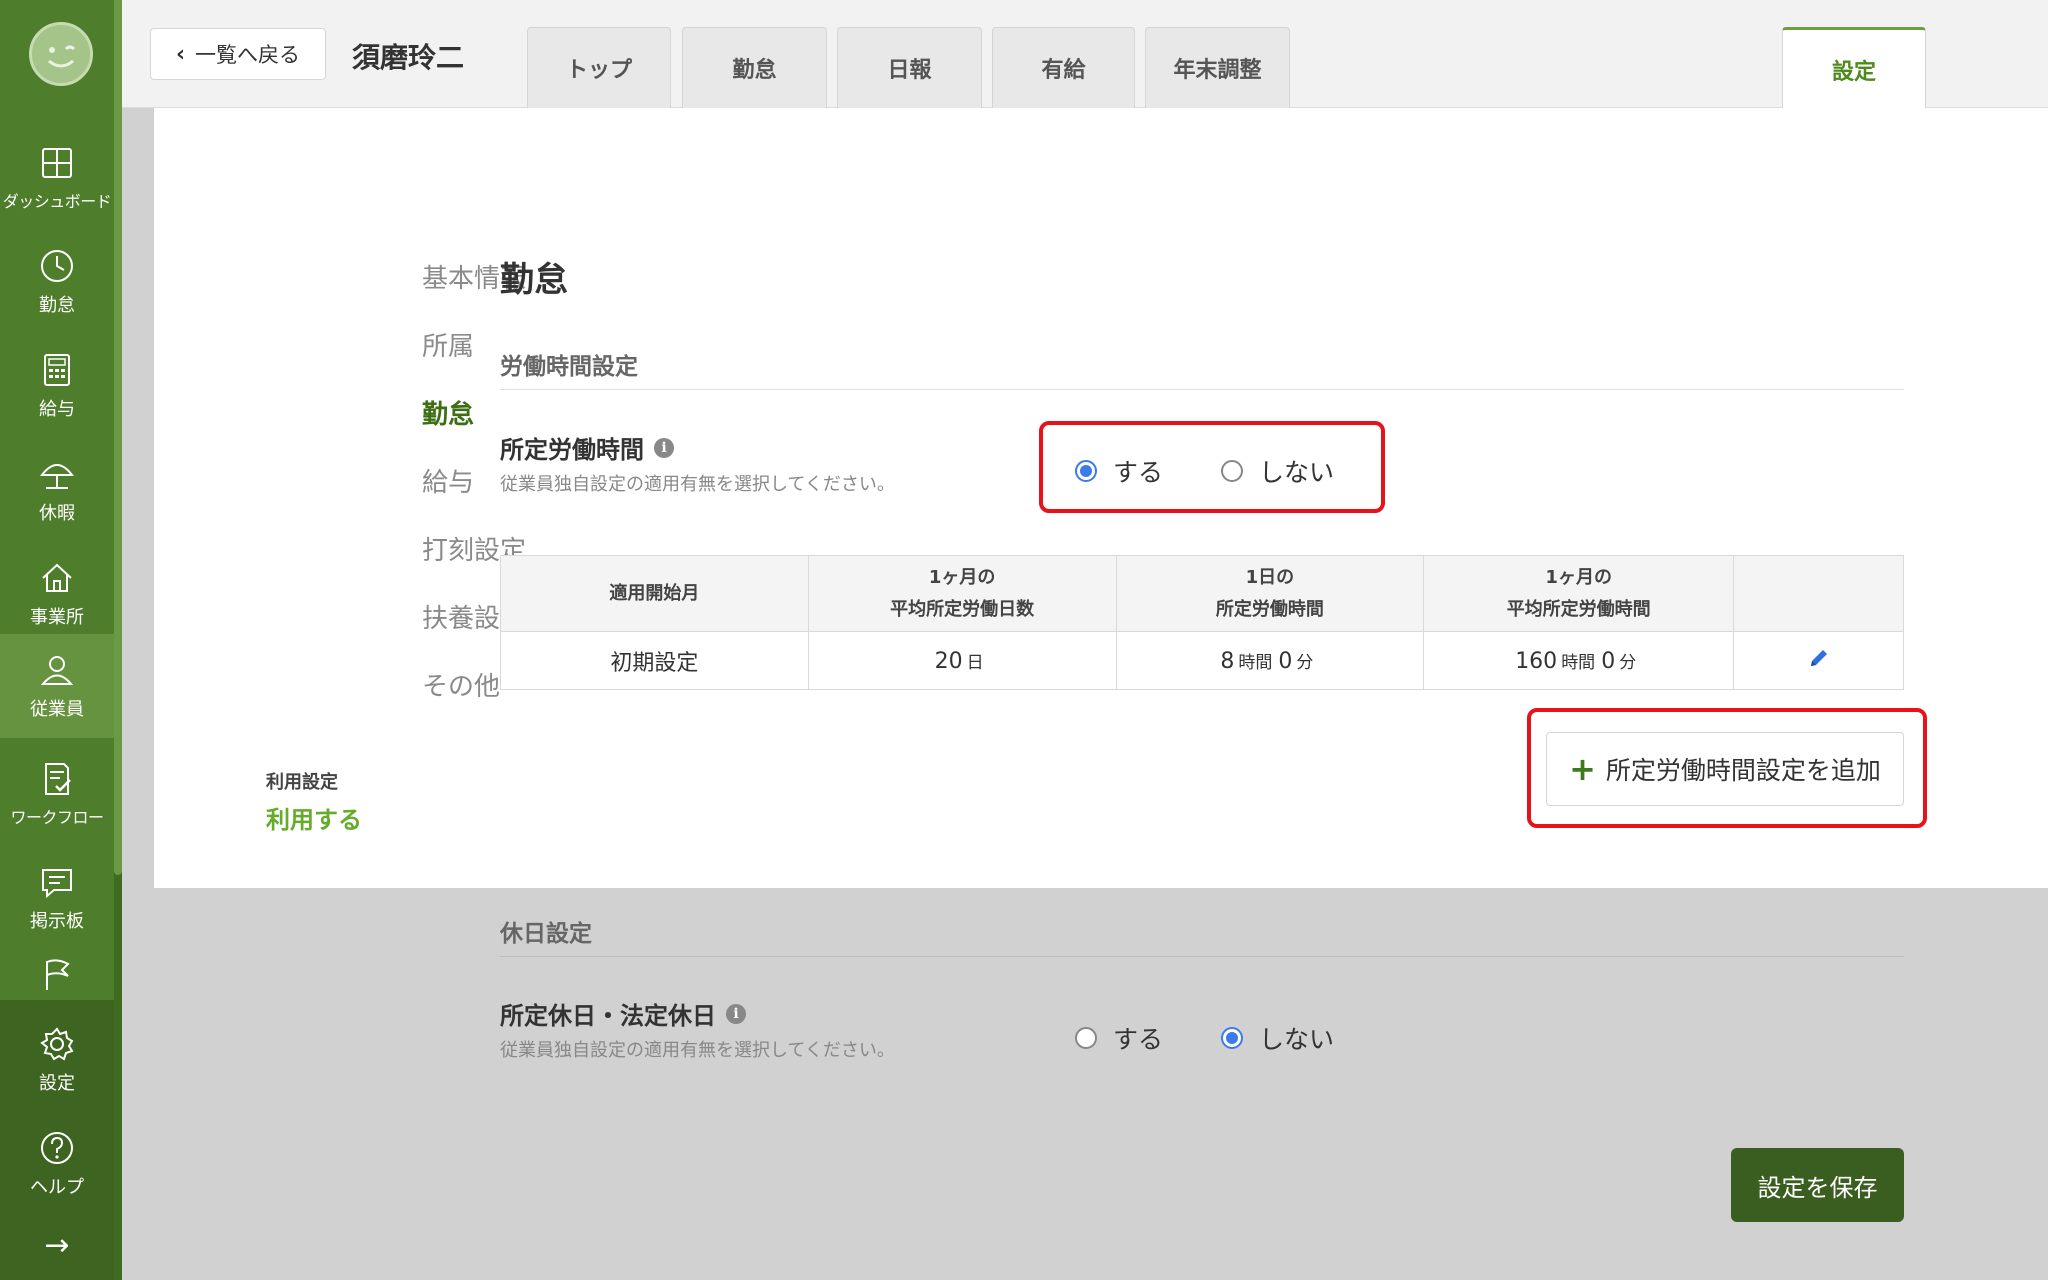 The width and height of the screenshot is (2048, 1280). I want to click on section-title: 勤怠, so click(534, 280).